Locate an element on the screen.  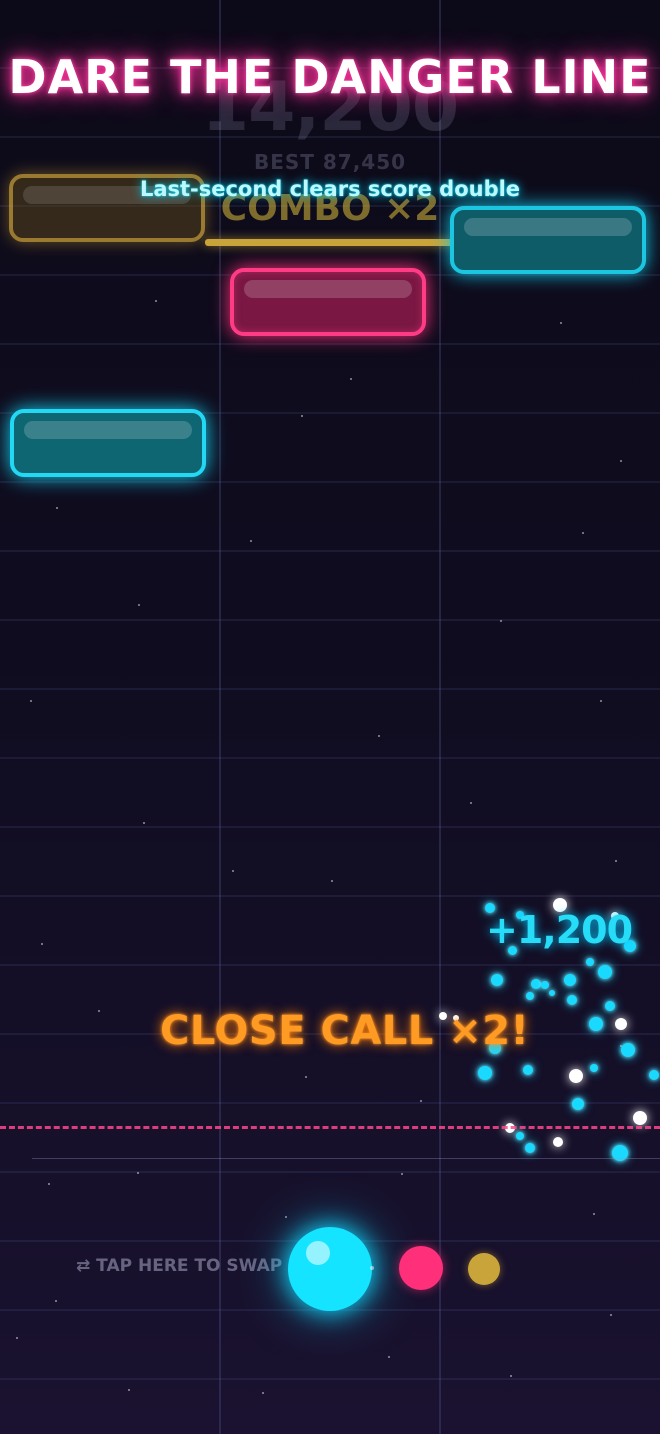
promo-headline: DARE THE DANGER LINE is located at coordinates (330, 77).